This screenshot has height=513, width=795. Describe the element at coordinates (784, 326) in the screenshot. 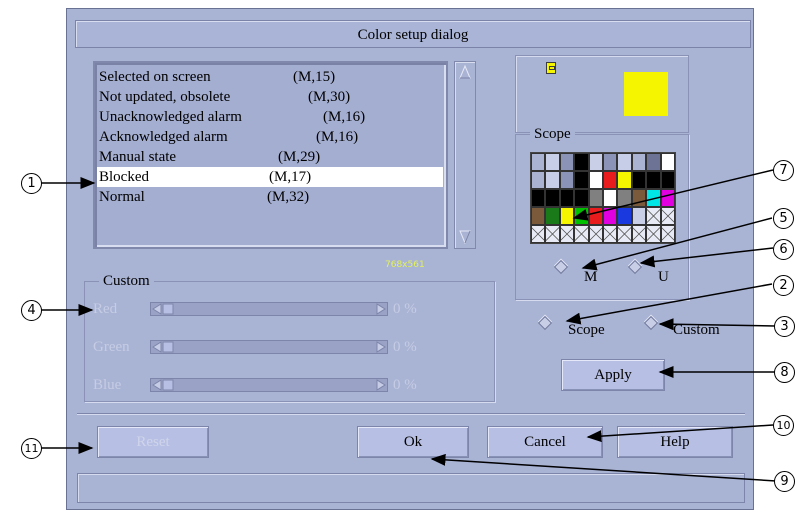

I see `callout-3: 3` at that location.